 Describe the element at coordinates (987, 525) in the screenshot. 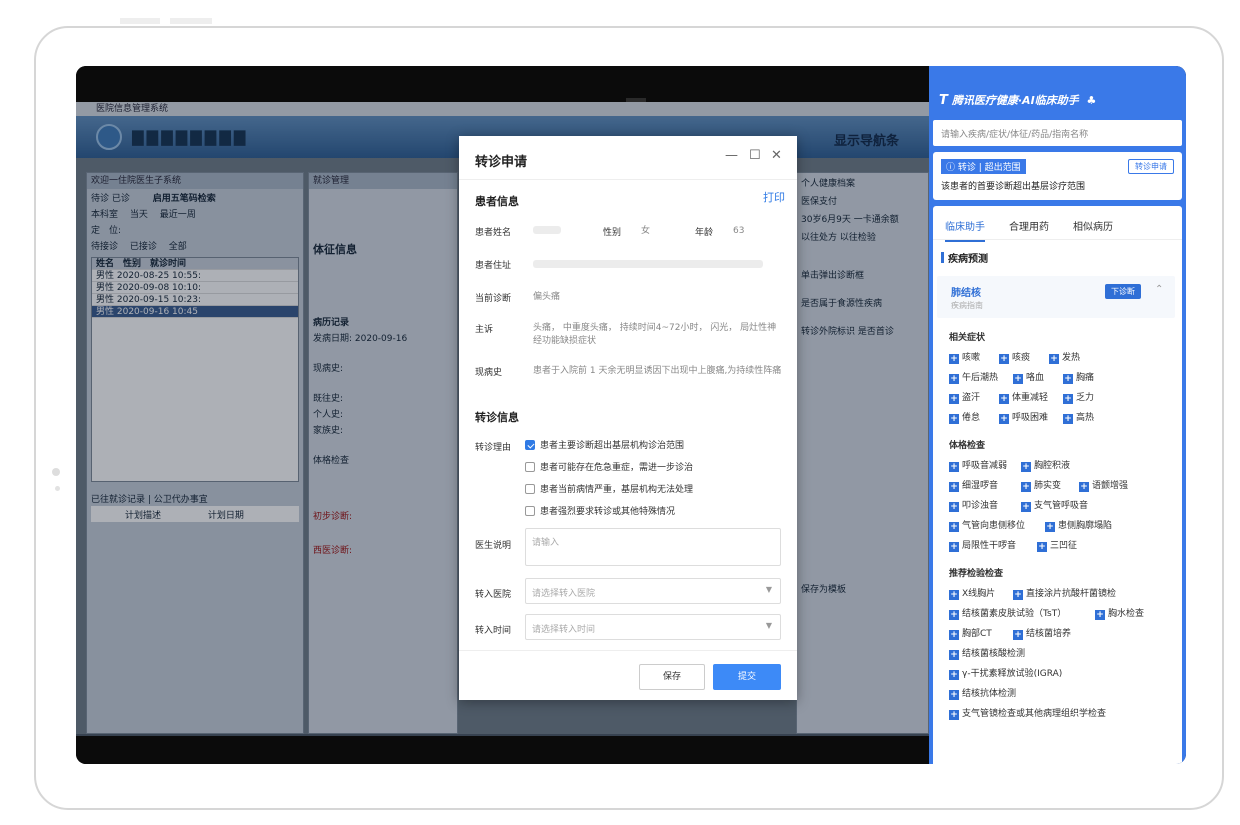

I see `exam-chip: + 气管向患侧移位` at that location.